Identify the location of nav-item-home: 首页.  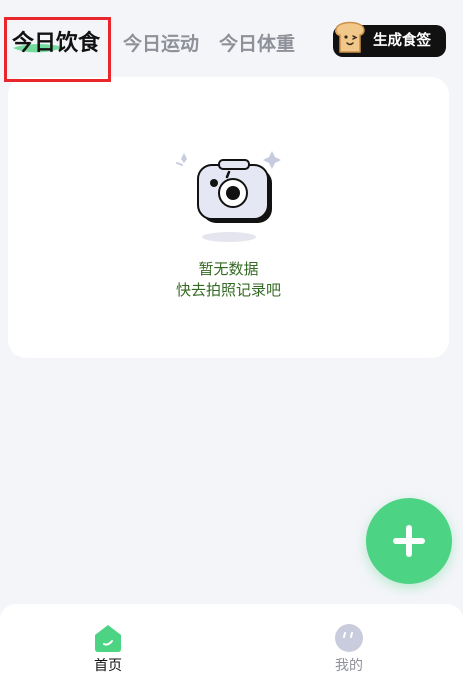
(108, 648).